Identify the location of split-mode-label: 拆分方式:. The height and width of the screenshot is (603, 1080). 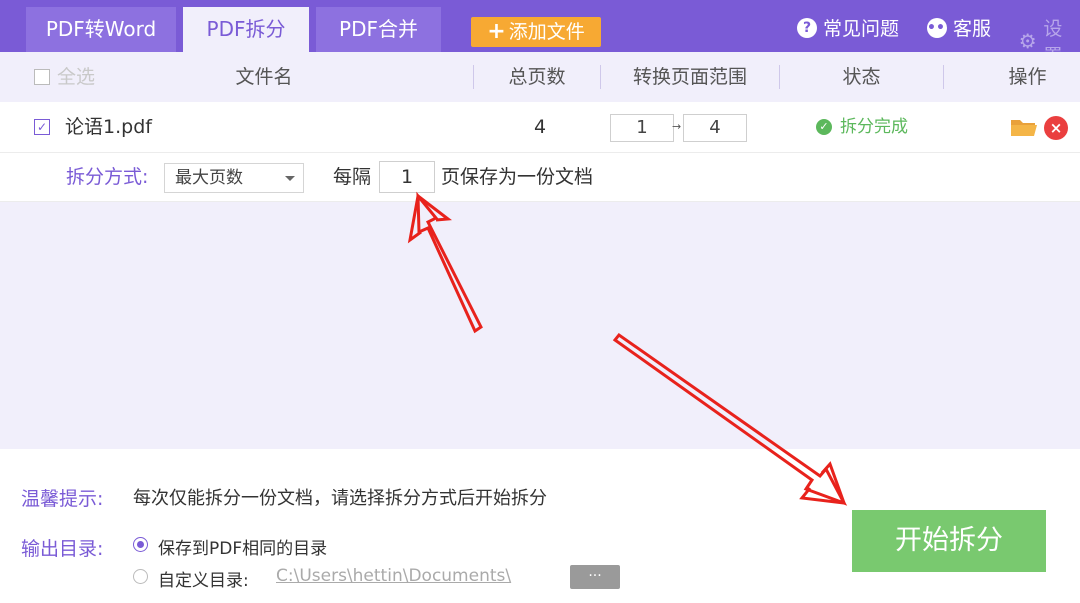
(107, 177).